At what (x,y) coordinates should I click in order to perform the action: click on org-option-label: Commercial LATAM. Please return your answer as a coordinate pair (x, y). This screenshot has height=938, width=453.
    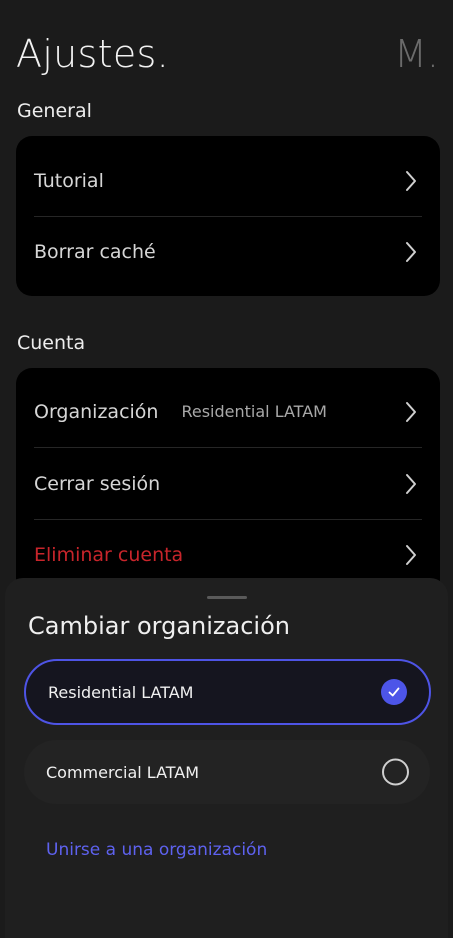
    Looking at the image, I should click on (123, 772).